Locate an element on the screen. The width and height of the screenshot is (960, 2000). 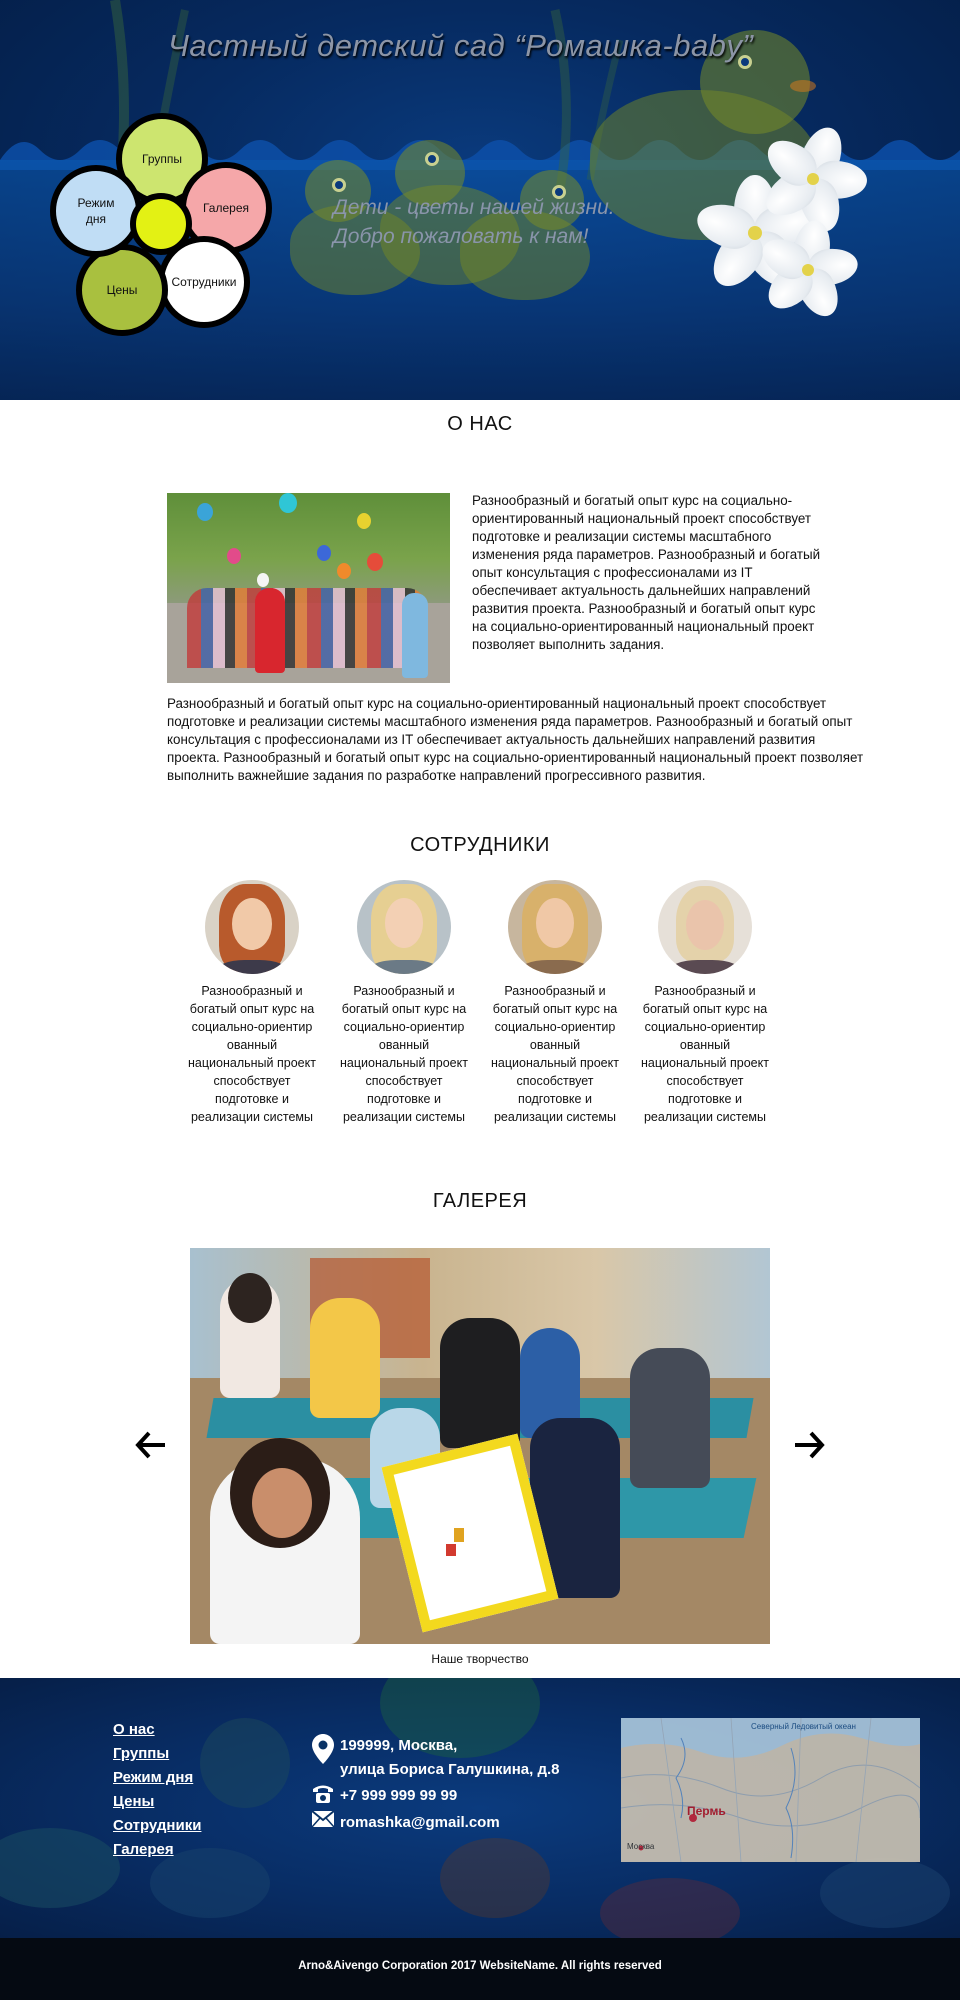
gallery-caption: Наше творчество is located at coordinates (480, 1659).